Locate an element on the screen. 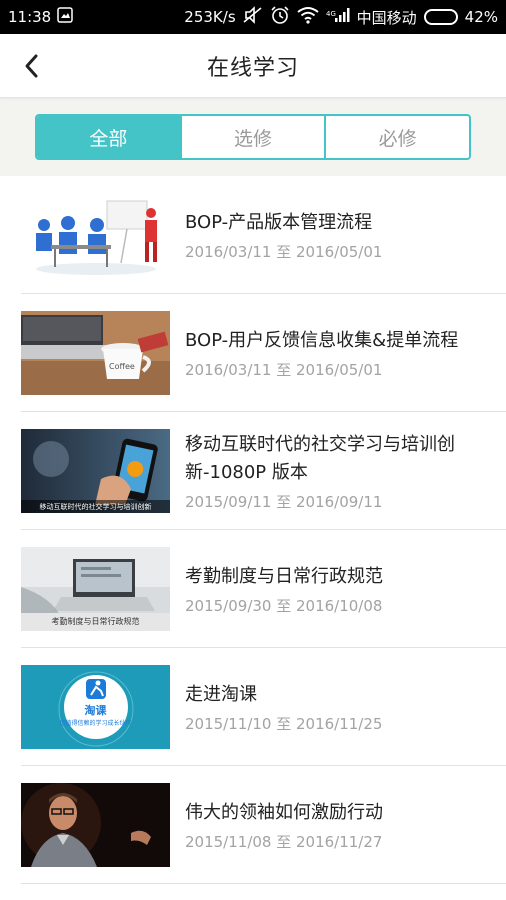  tab-elective: 选修 is located at coordinates (252, 137).